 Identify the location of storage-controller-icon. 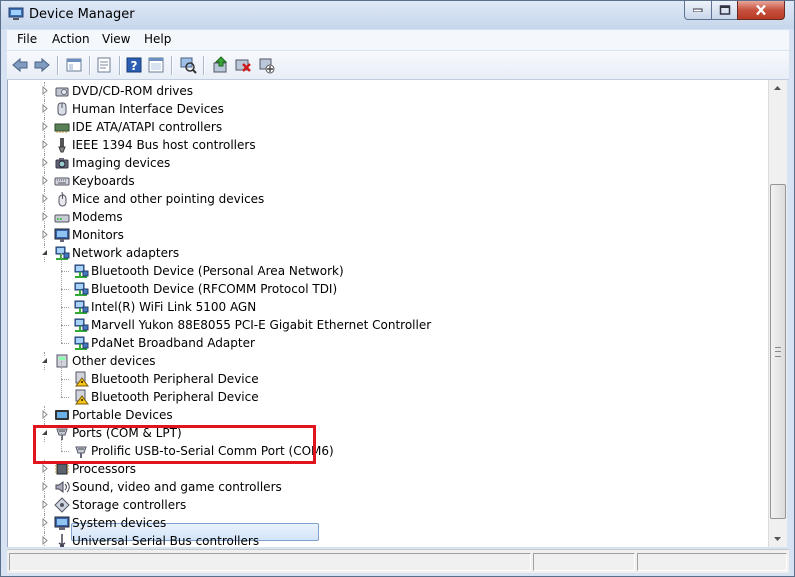
(62, 505).